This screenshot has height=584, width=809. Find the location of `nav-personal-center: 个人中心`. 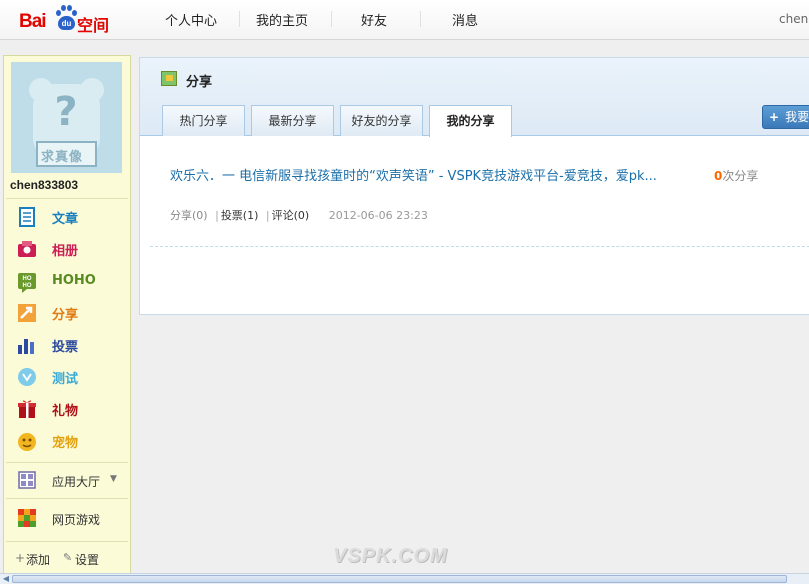

nav-personal-center: 个人中心 is located at coordinates (191, 19).